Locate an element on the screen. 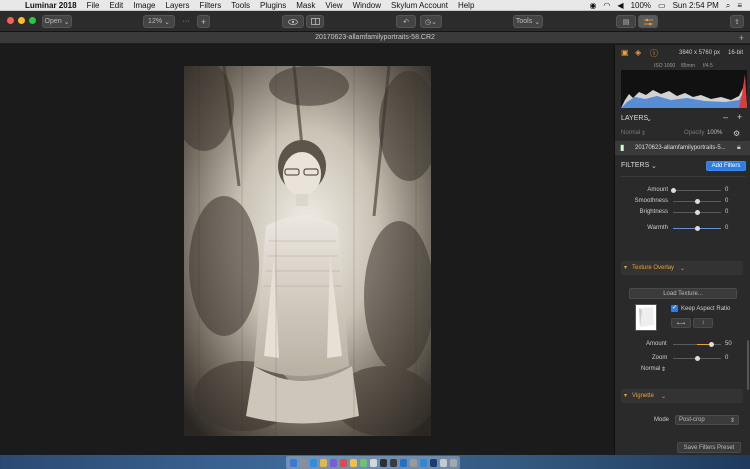 The image size is (750, 469). slider-label: Warmth is located at coordinates (657, 228).